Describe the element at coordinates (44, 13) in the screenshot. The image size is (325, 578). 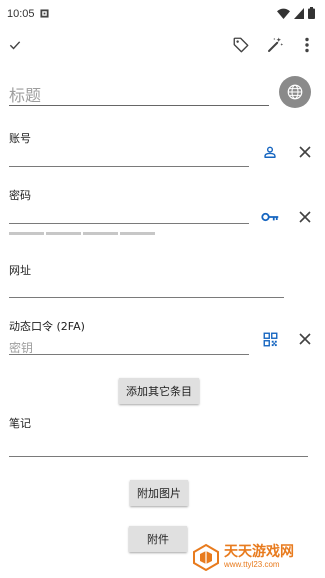
I see `notification-icon` at that location.